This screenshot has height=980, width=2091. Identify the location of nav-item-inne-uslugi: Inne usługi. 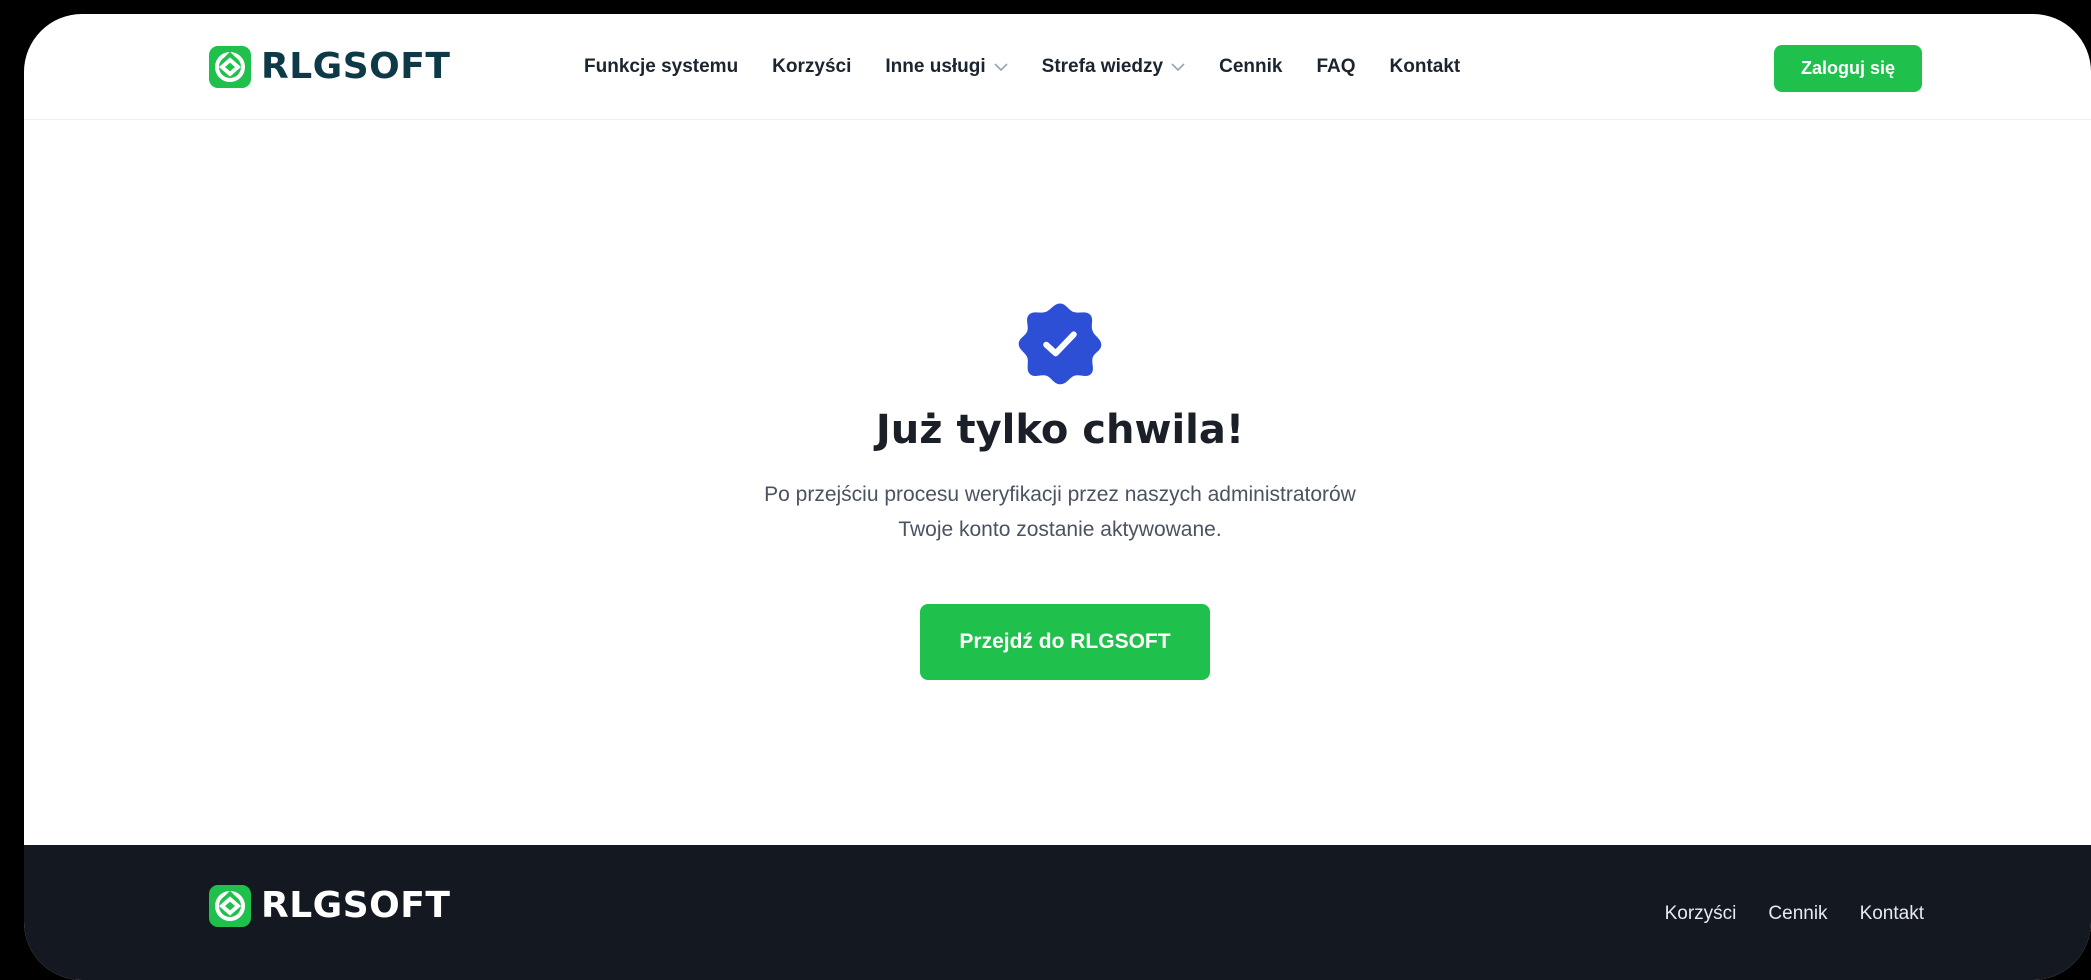
(946, 67).